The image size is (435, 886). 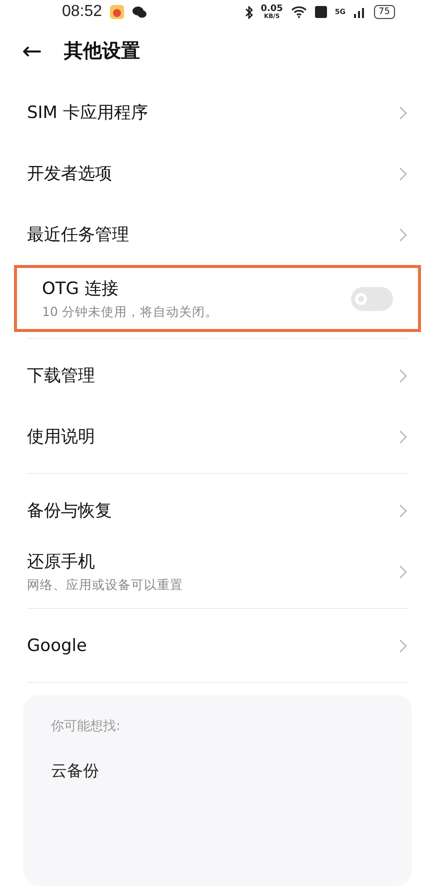 I want to click on highlighted-setting-row: OTG 连接 10 分钟未使用，将自动关闭。, so click(x=217, y=298).